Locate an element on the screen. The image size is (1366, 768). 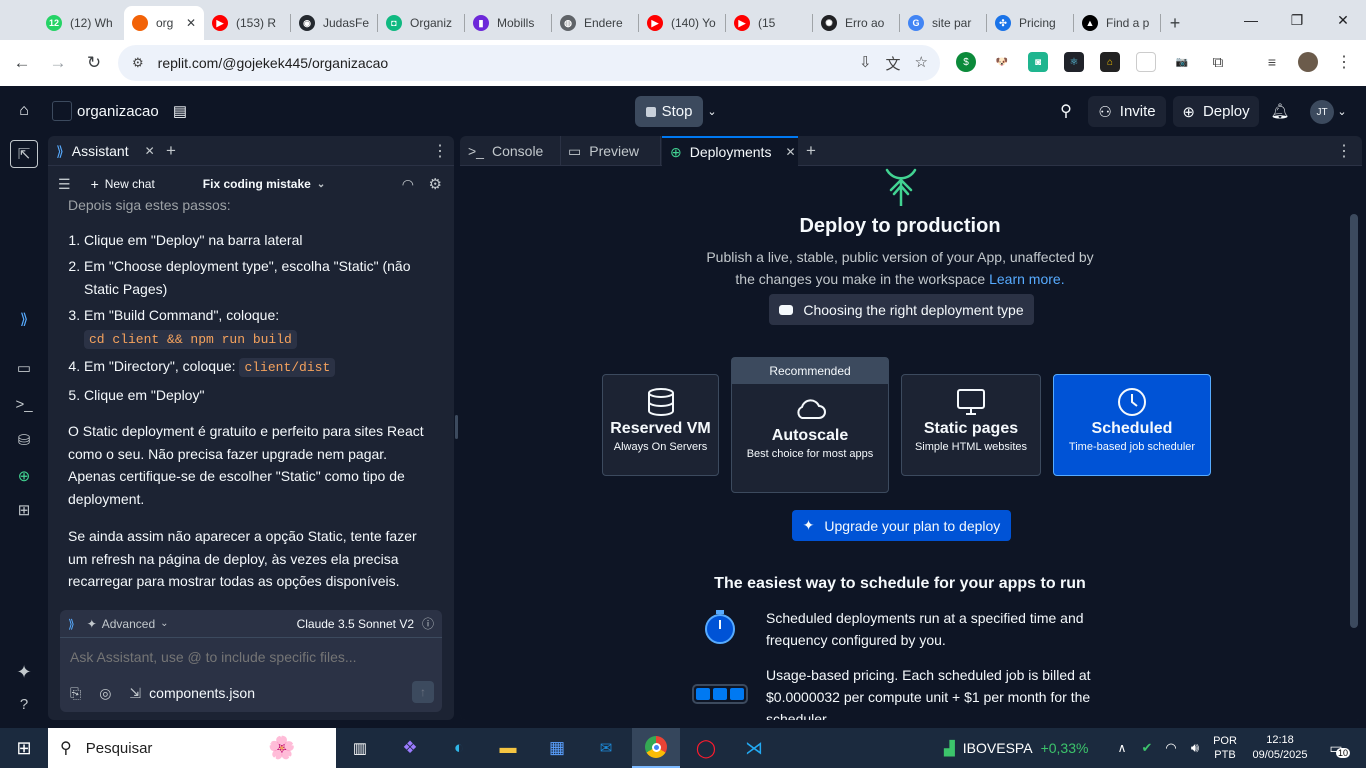
settings-gear-icon: ⚙ is located at coordinates (435, 184).